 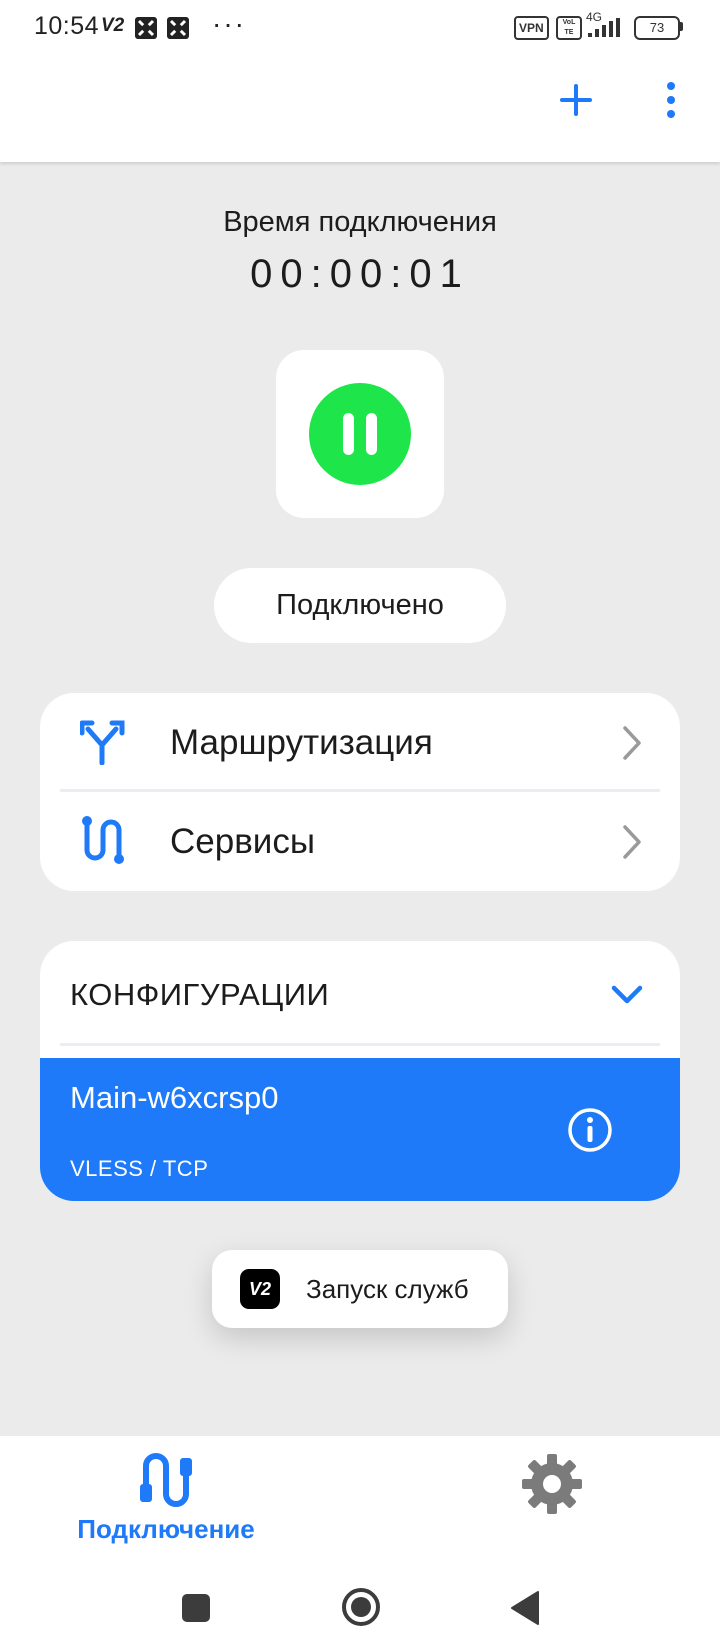 I want to click on settings-gear-icon, so click(x=552, y=1484).